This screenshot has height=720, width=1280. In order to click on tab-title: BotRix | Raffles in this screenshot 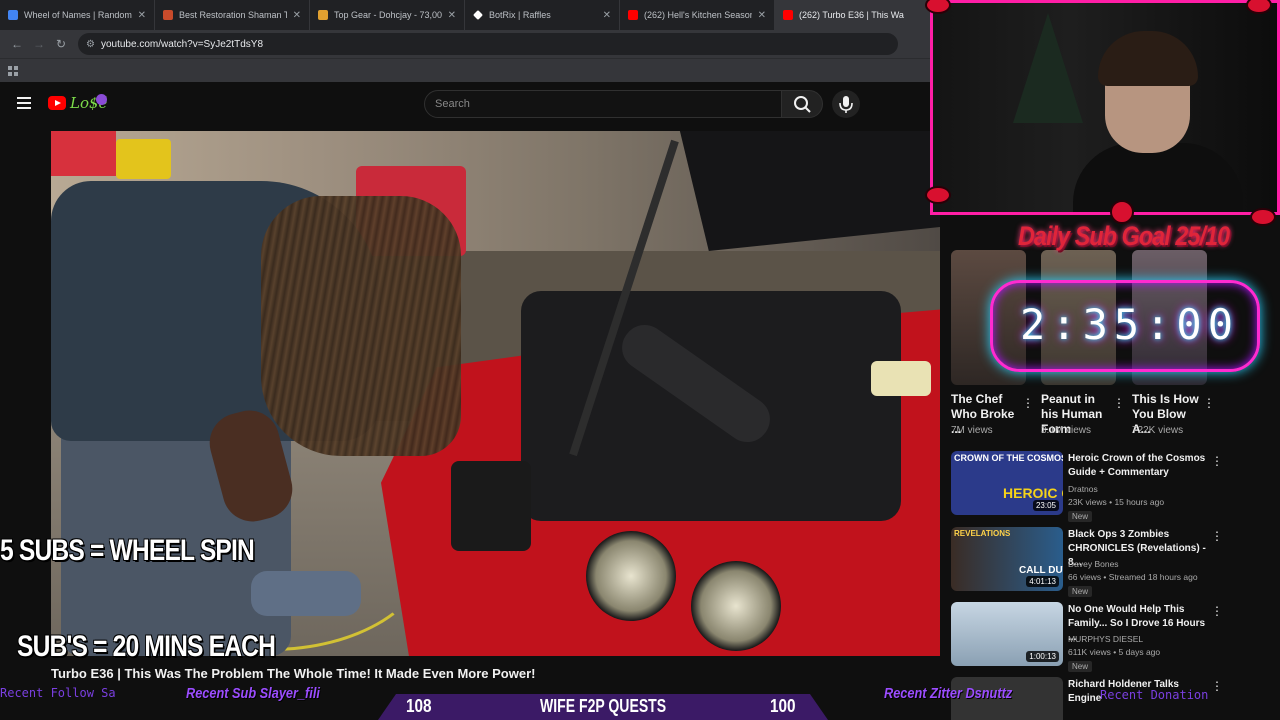, I will do `click(520, 15)`.